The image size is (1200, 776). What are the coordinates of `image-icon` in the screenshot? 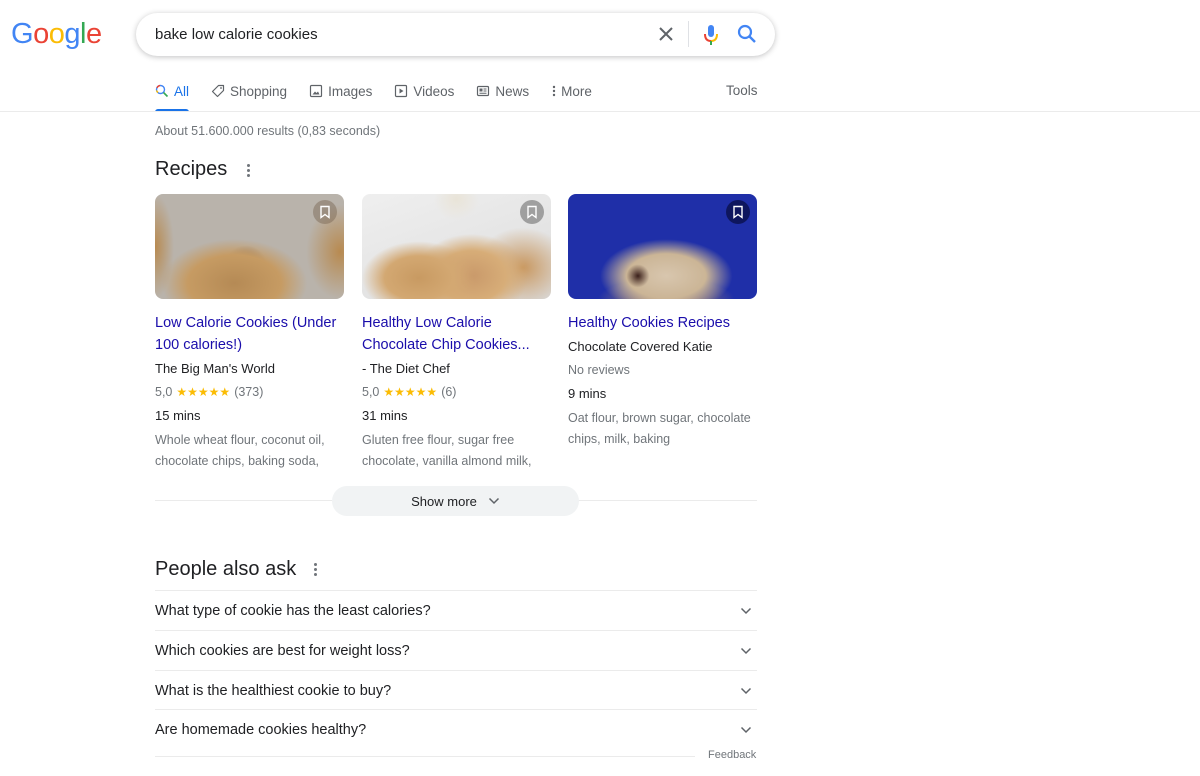 It's located at (316, 91).